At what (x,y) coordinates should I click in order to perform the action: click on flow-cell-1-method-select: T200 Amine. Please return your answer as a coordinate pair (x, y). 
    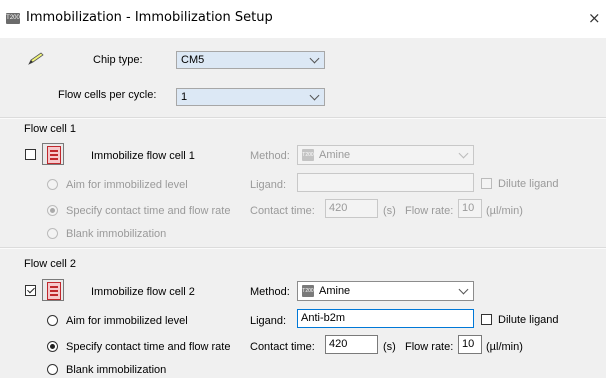
    Looking at the image, I should click on (385, 155).